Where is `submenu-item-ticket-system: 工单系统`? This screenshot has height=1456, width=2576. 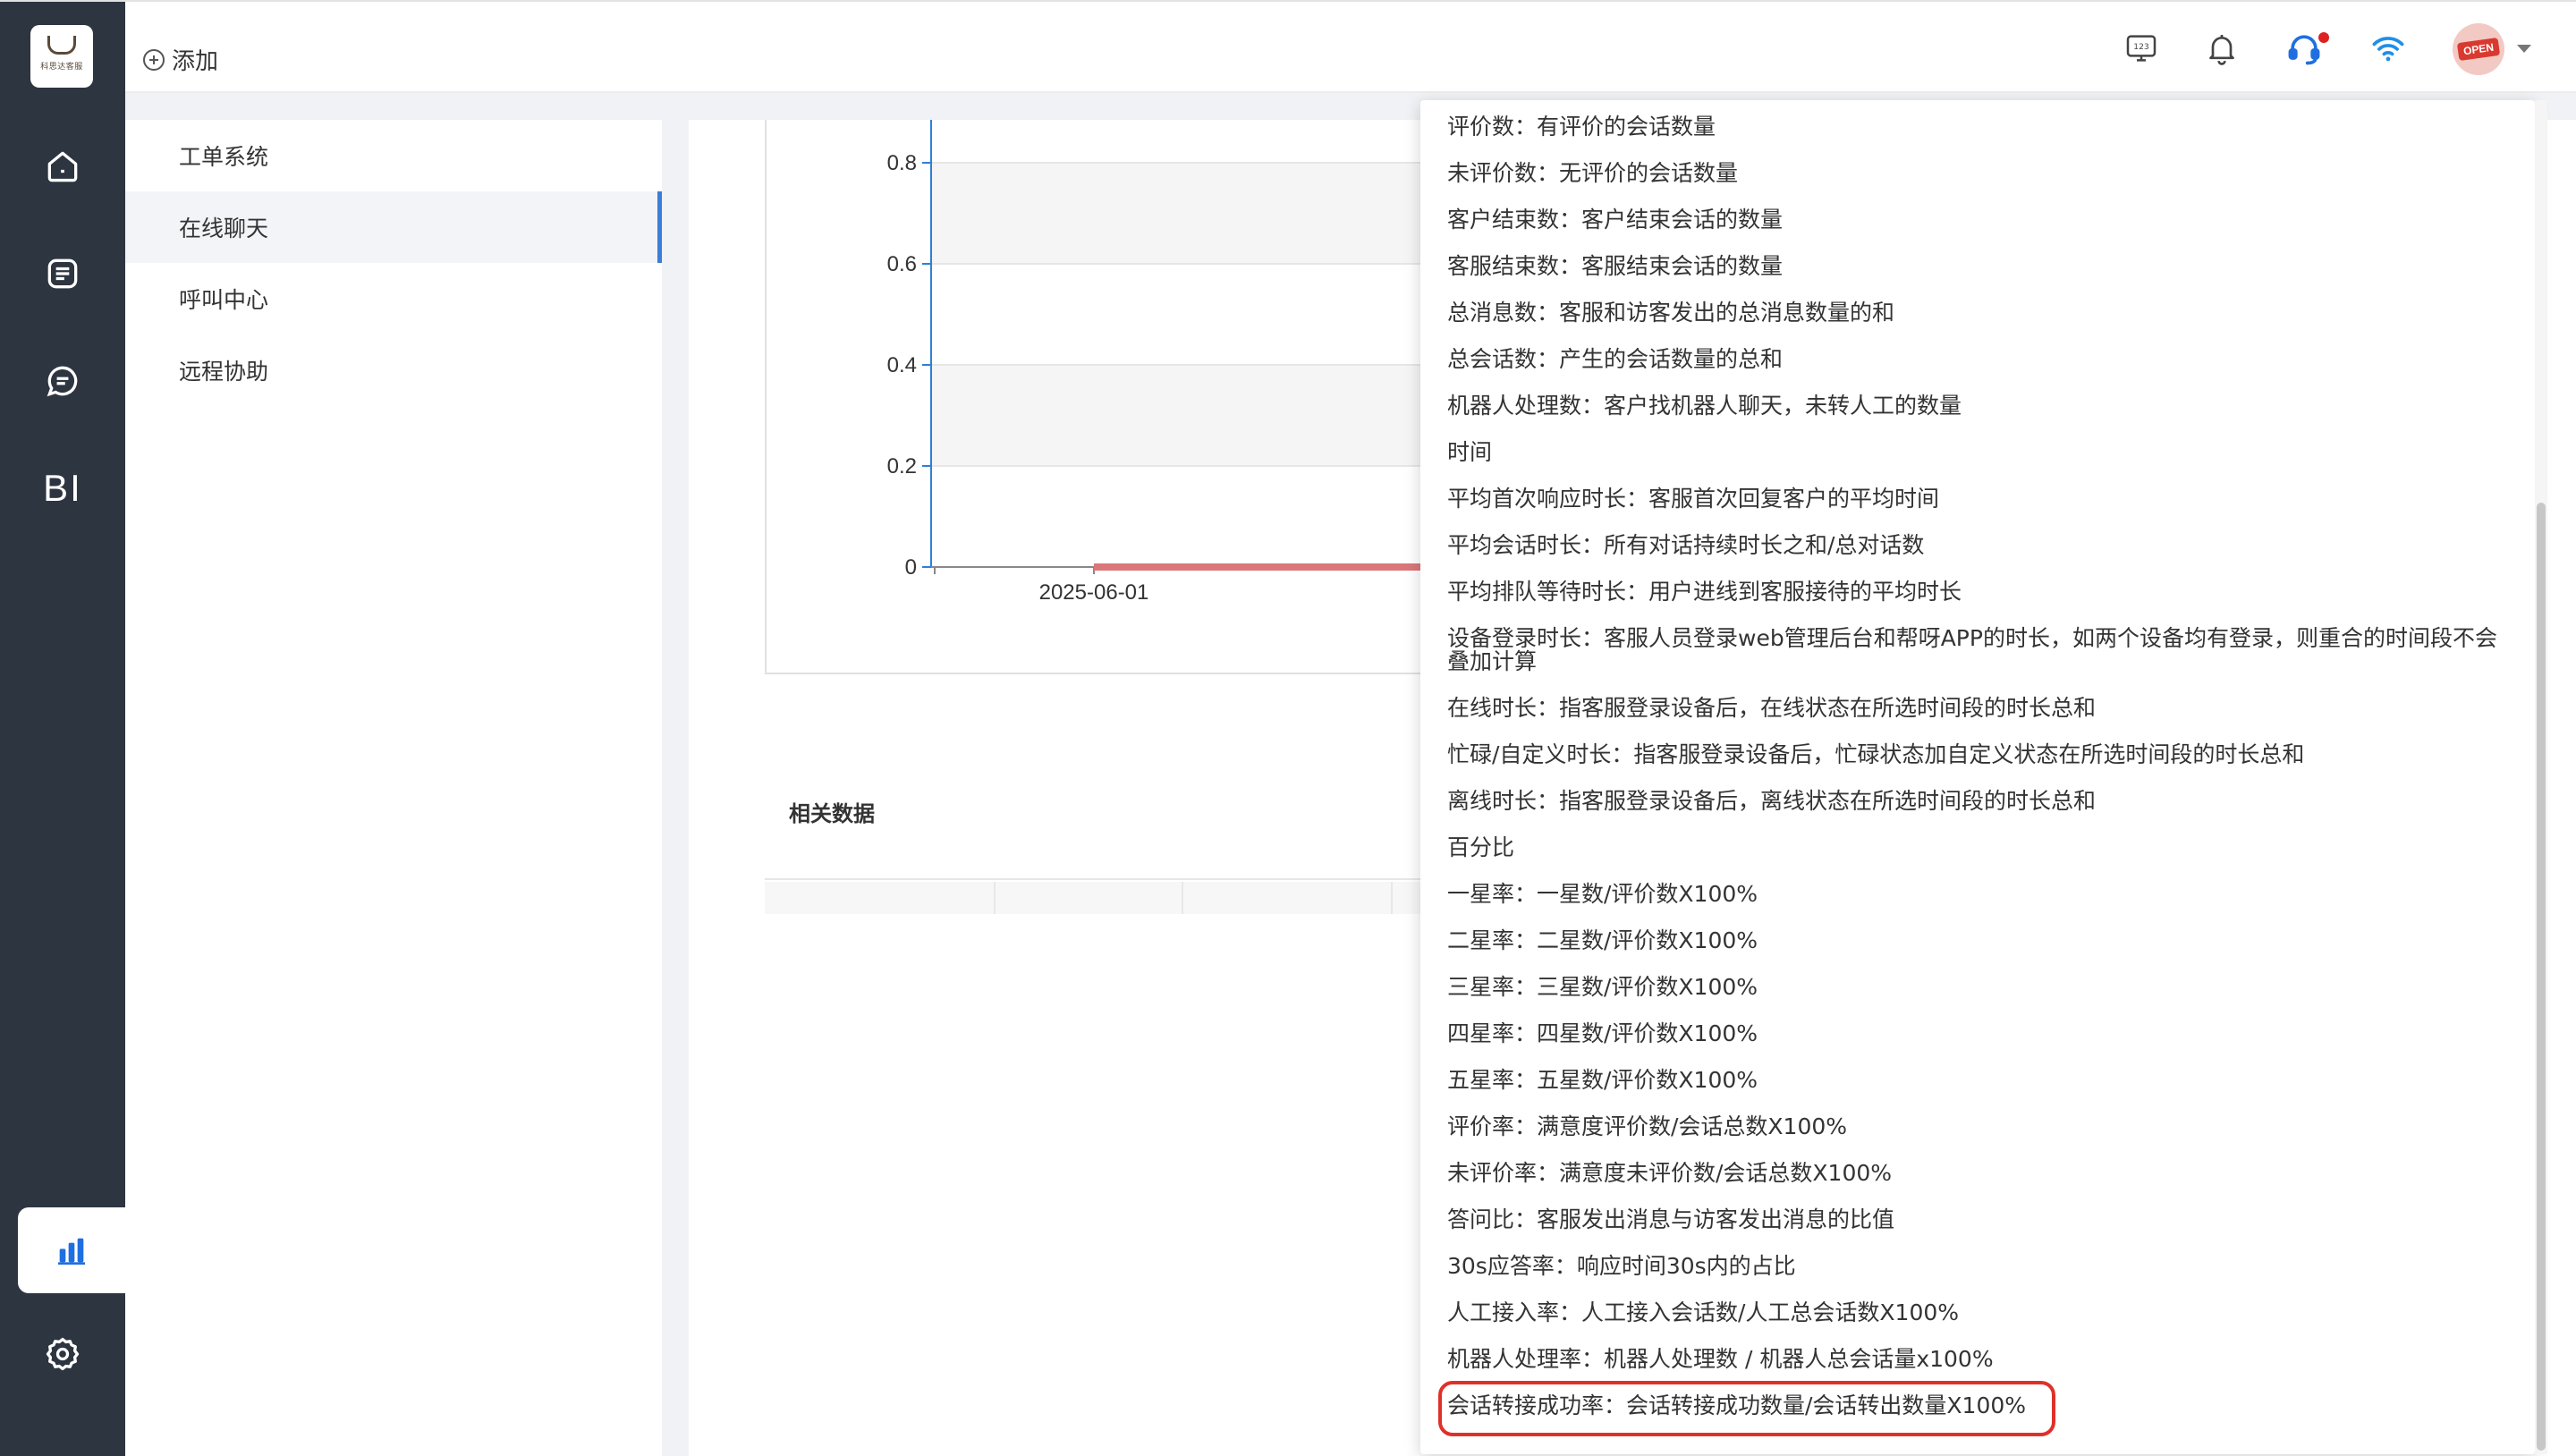 submenu-item-ticket-system: 工单系统 is located at coordinates (393, 155).